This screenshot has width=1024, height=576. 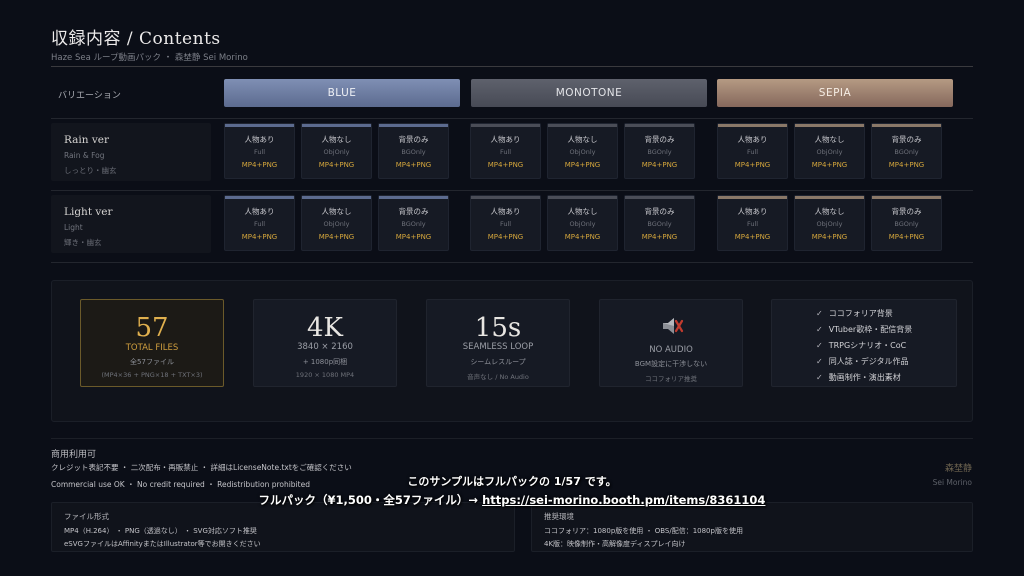 What do you see at coordinates (673, 326) in the screenshot?
I see `muted-speaker-icon` at bounding box center [673, 326].